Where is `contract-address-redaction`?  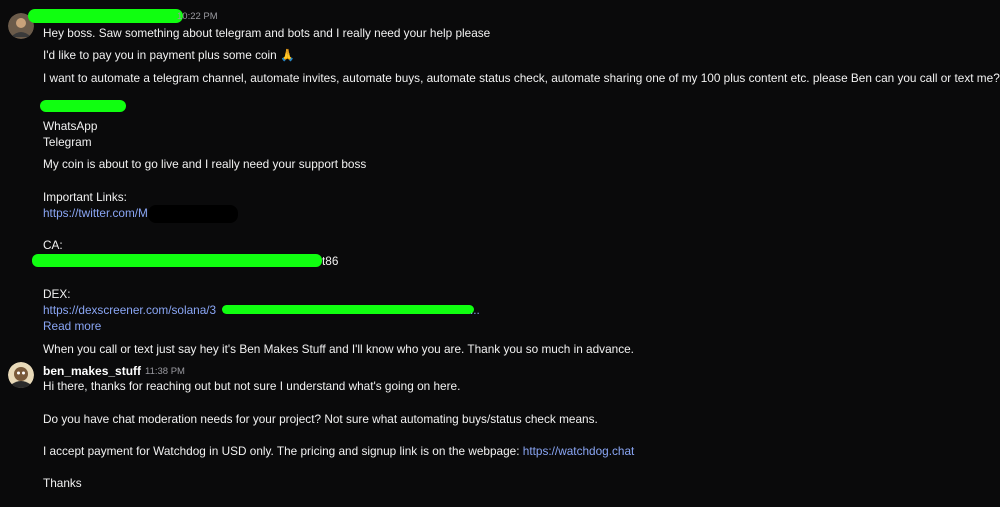
contract-address-redaction is located at coordinates (177, 260).